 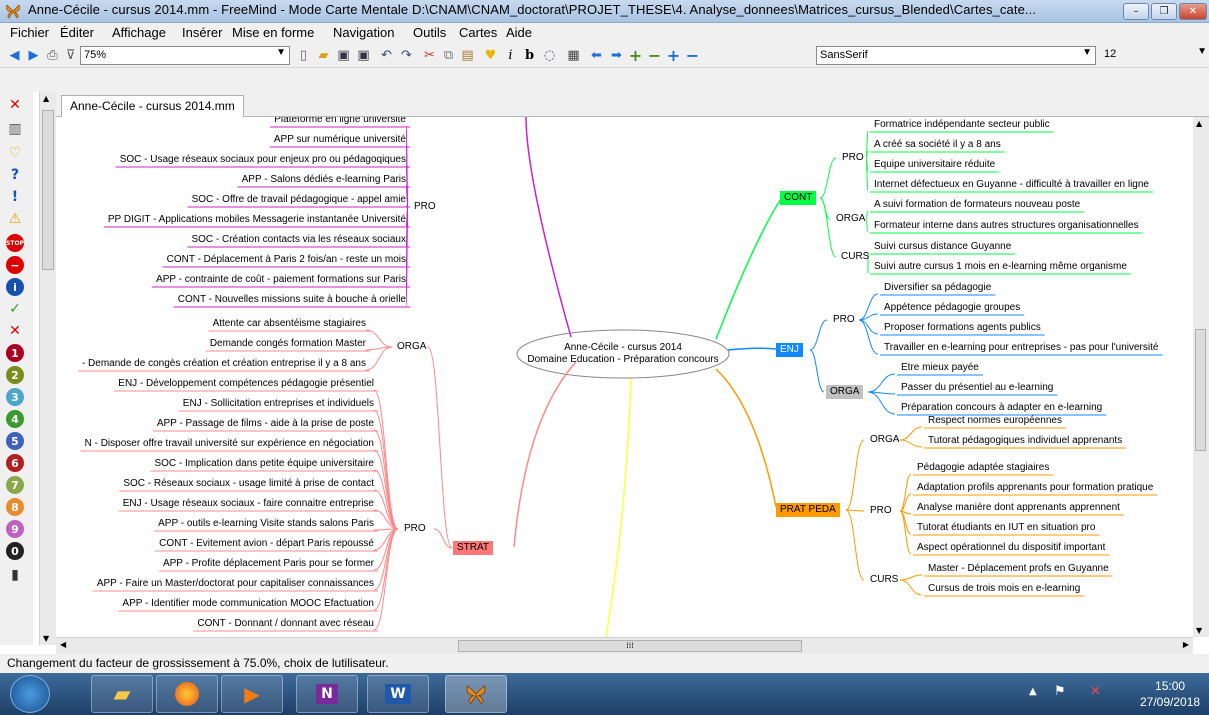 What do you see at coordinates (884, 440) in the screenshot?
I see `node-prat-orga: ORGA` at bounding box center [884, 440].